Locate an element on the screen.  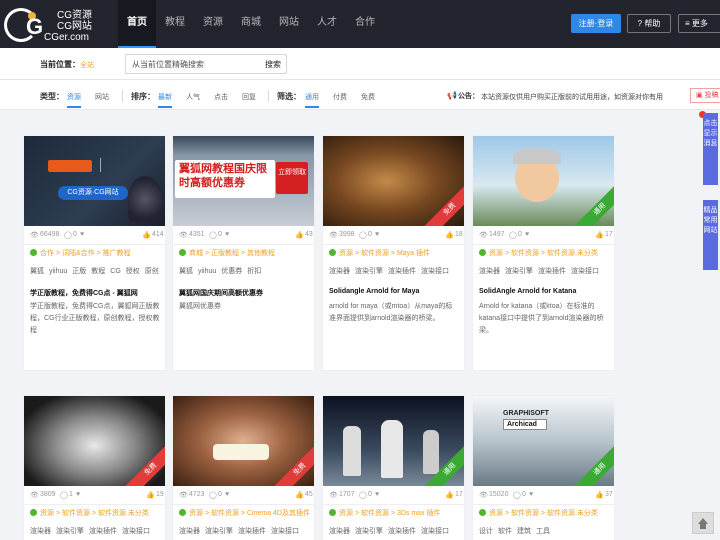
sort-option-replies: 回复 is located at coordinates (249, 97).